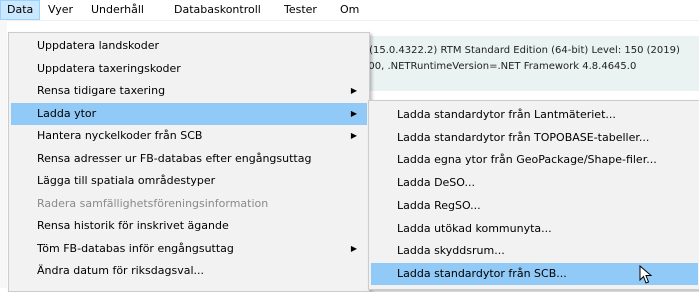  What do you see at coordinates (60, 10) in the screenshot?
I see `menu-vyer: Vyer` at bounding box center [60, 10].